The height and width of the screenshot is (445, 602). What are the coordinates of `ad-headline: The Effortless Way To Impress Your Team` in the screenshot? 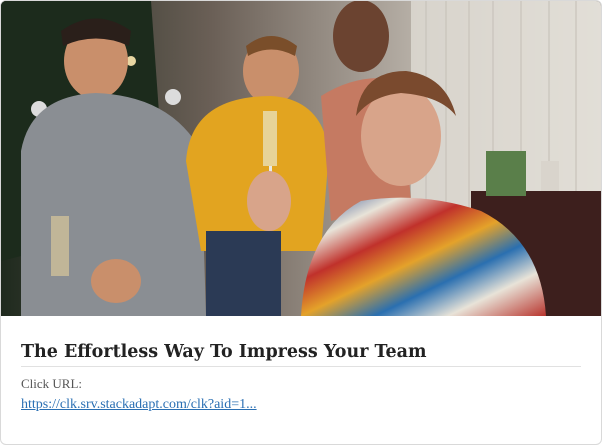 It's located at (301, 354).